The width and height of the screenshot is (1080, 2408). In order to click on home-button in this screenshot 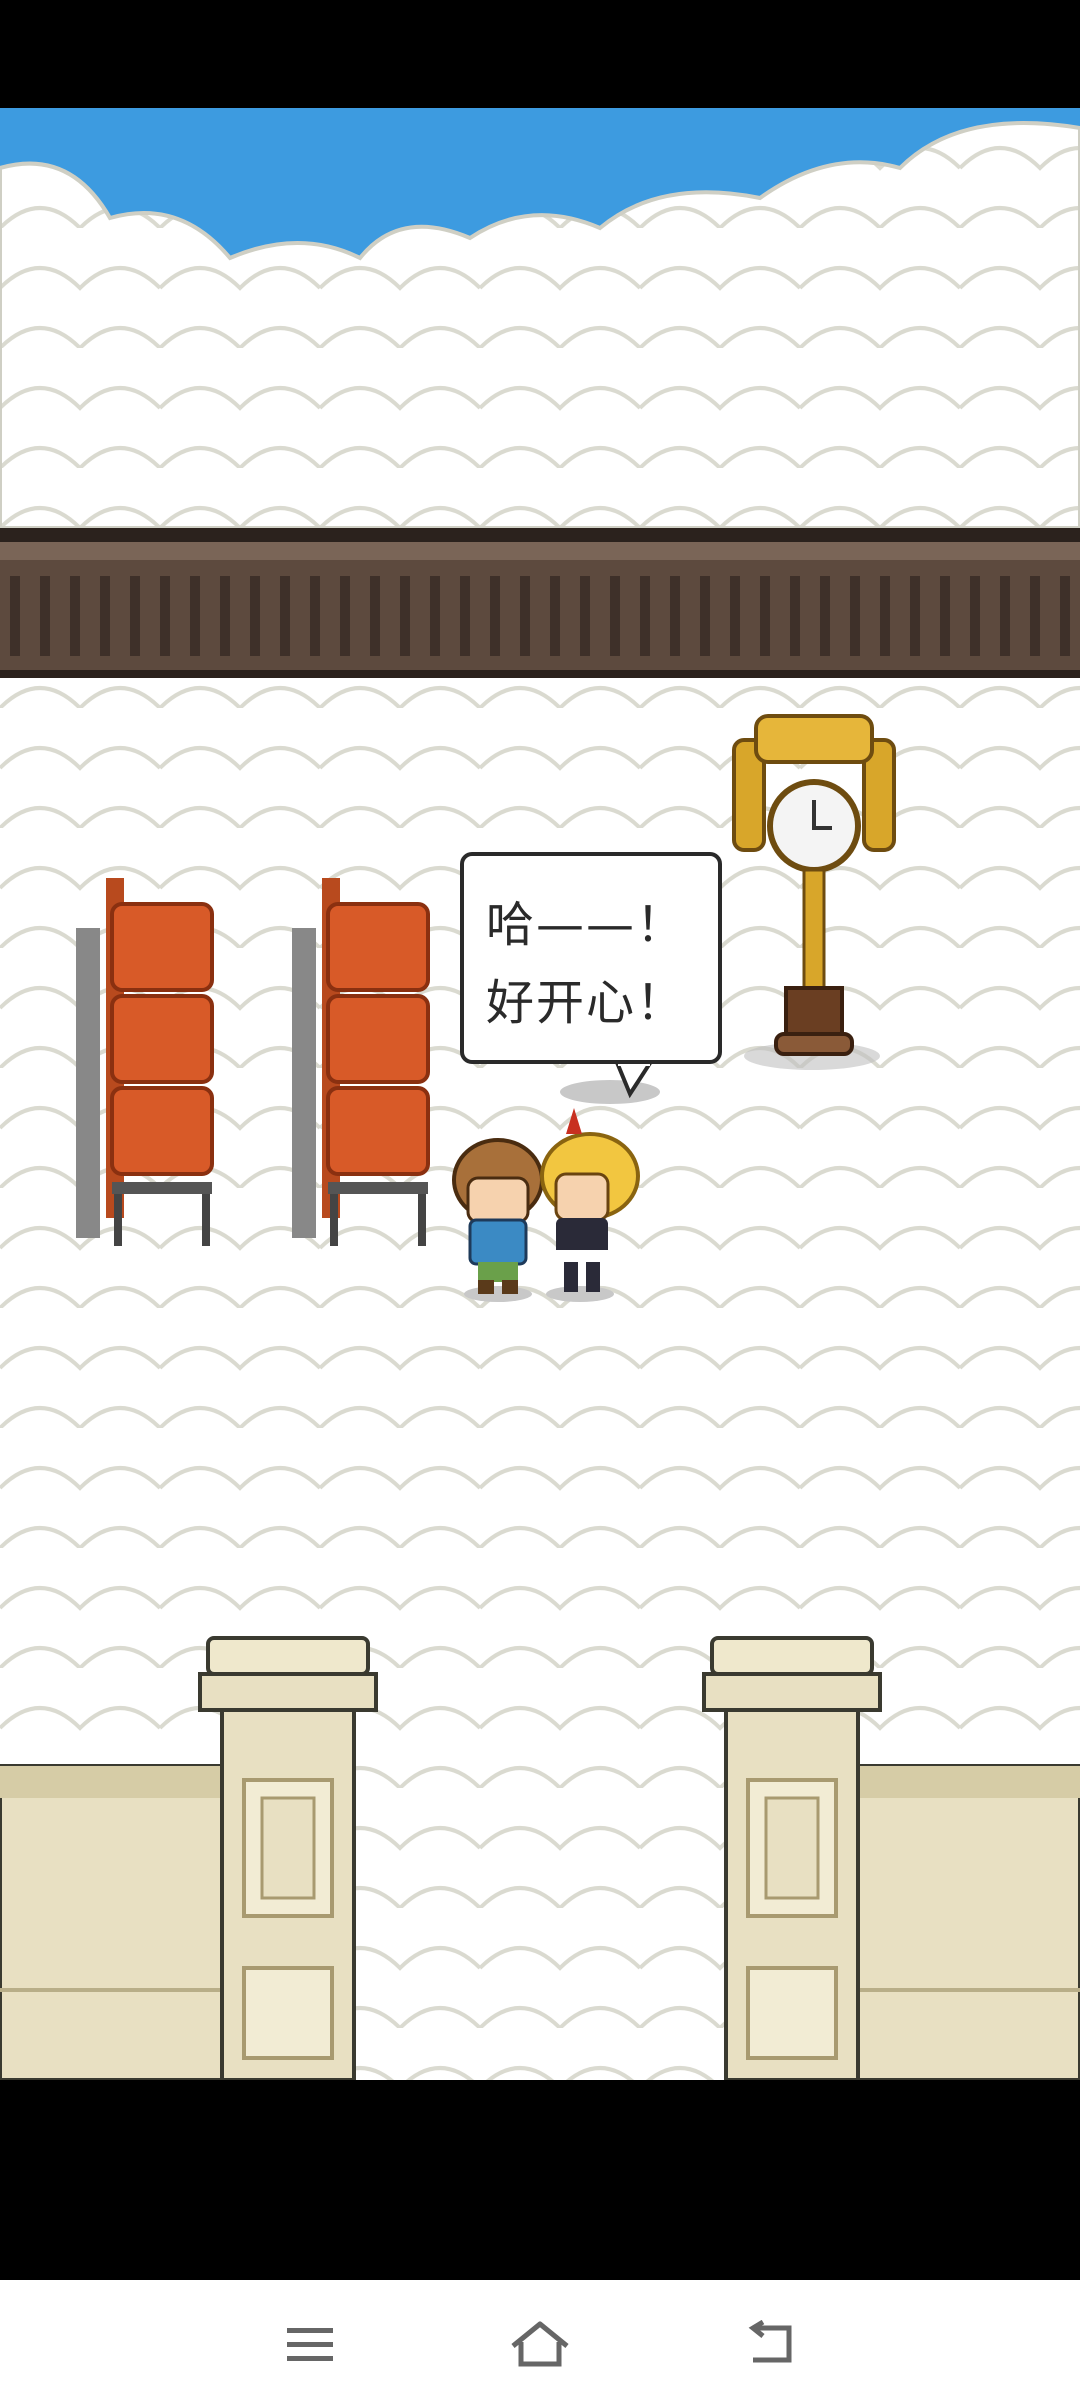, I will do `click(540, 2344)`.